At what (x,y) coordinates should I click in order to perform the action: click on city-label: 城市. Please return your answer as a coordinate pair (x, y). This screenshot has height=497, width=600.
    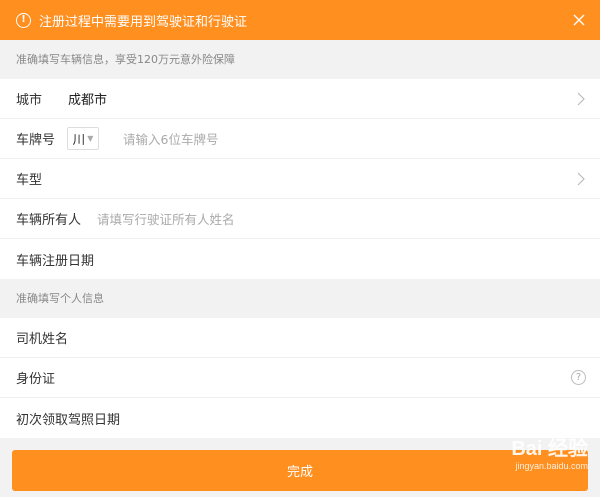
    Looking at the image, I should click on (29, 100).